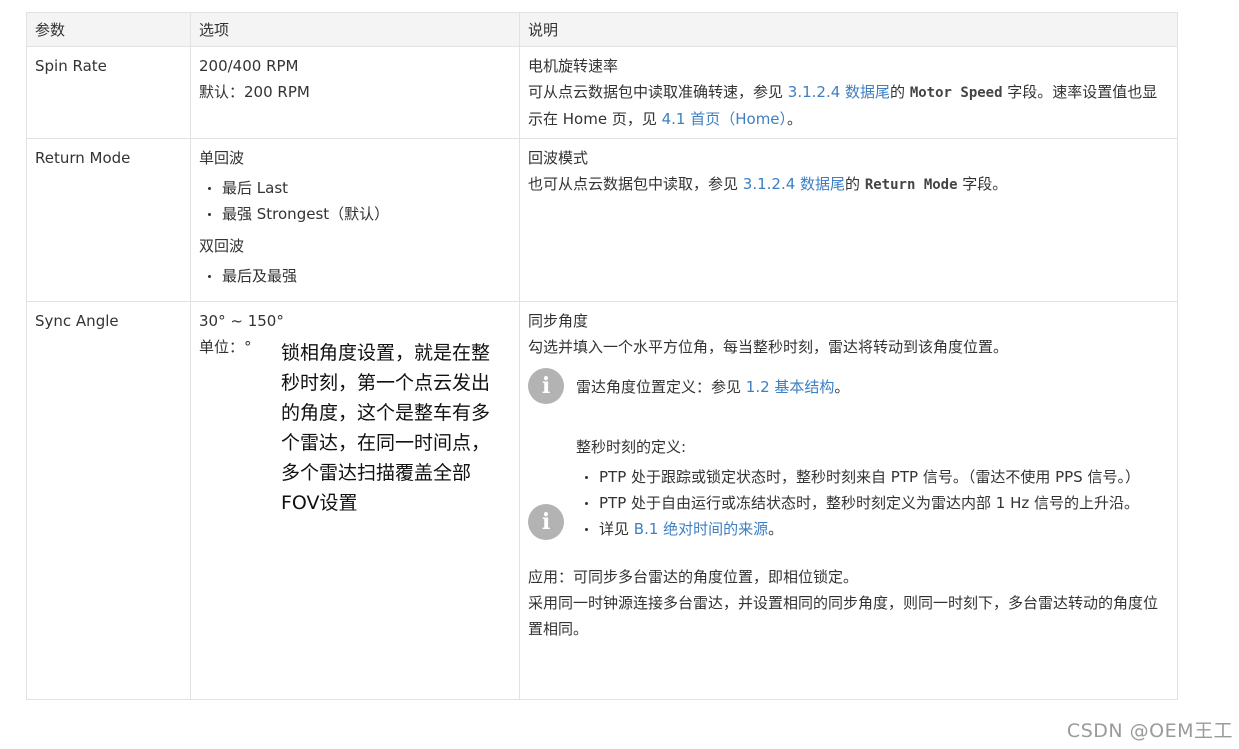 Image resolution: width=1239 pixels, height=749 pixels. Describe the element at coordinates (768, 347) in the screenshot. I see `desc-line: 勾选并填入一个水平方位角，每当整秒时刻，雷达将转动到该角度位置。` at that location.